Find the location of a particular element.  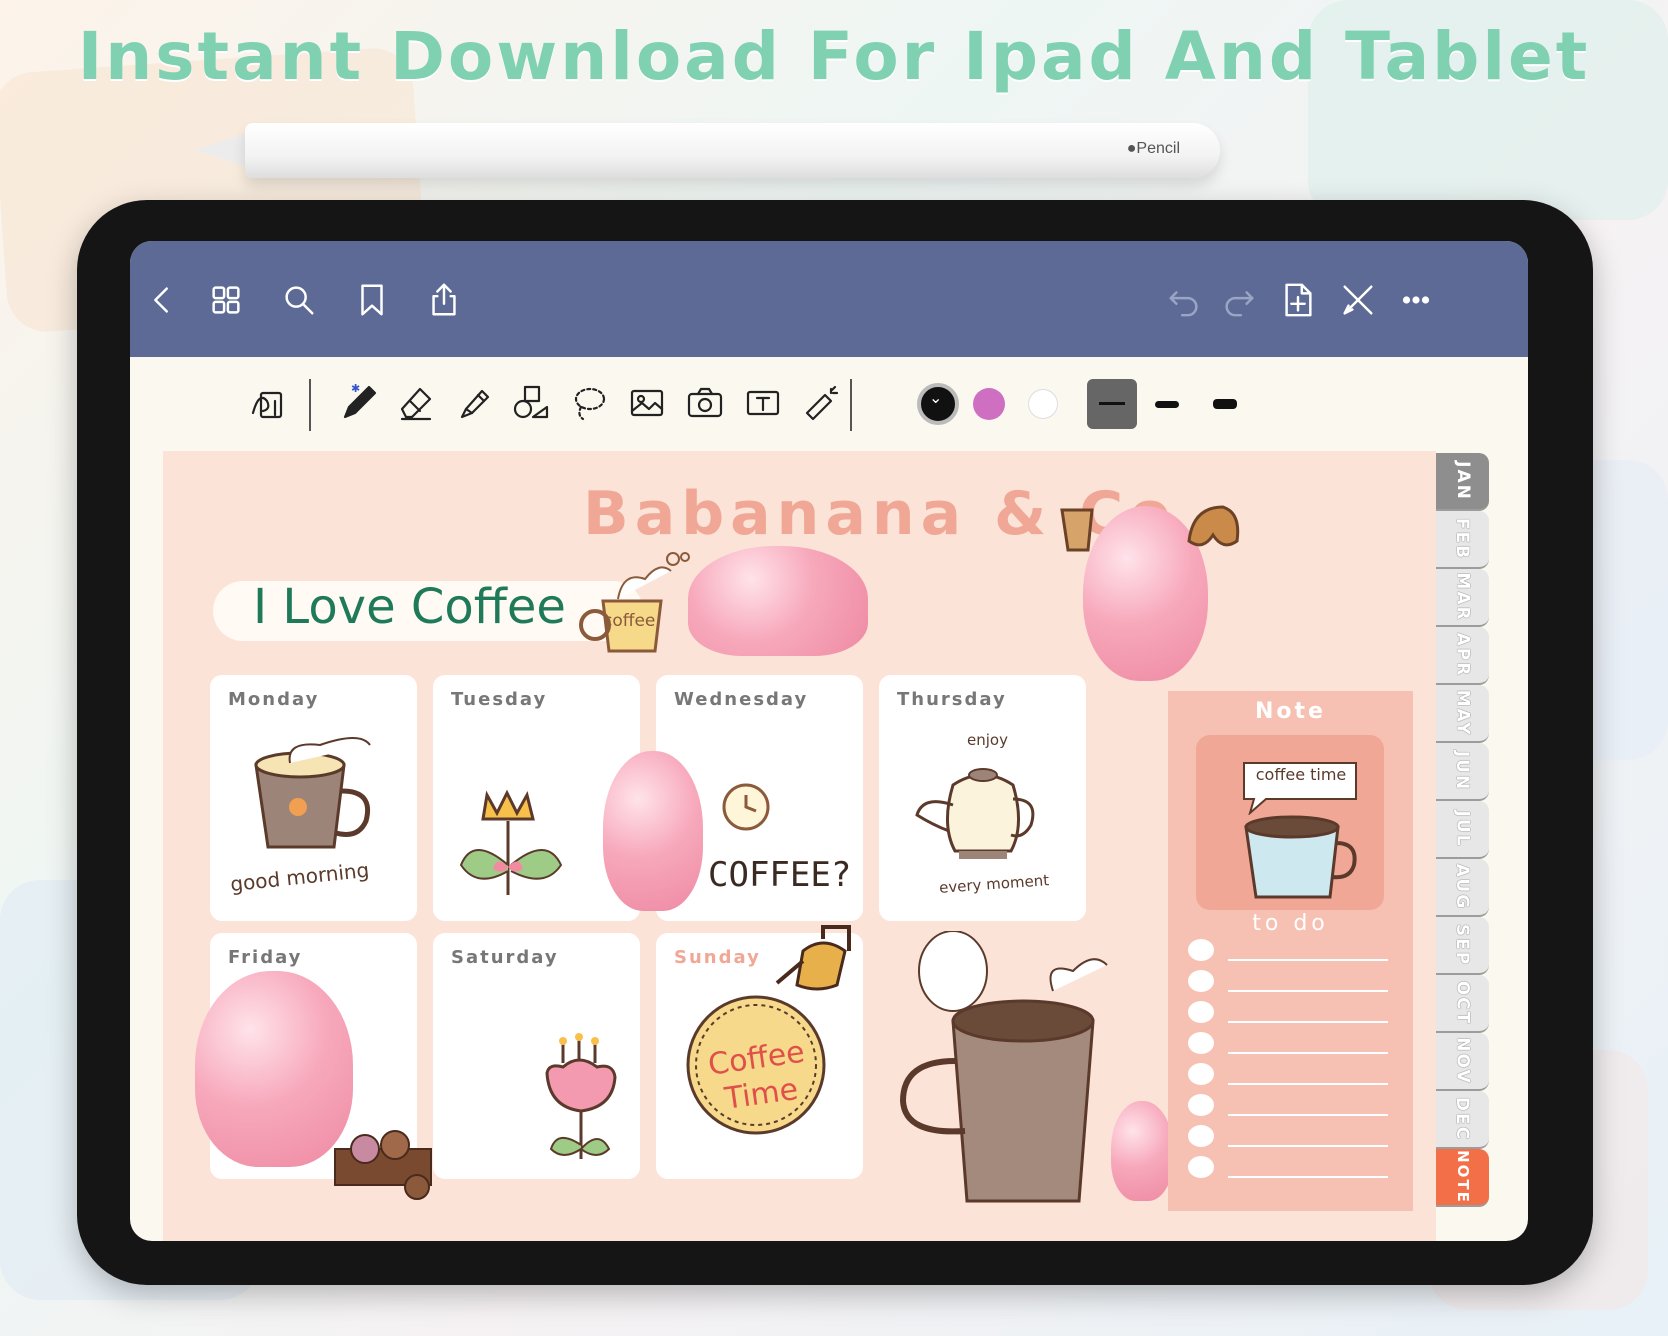

note-box: coffee time is located at coordinates (1290, 822).